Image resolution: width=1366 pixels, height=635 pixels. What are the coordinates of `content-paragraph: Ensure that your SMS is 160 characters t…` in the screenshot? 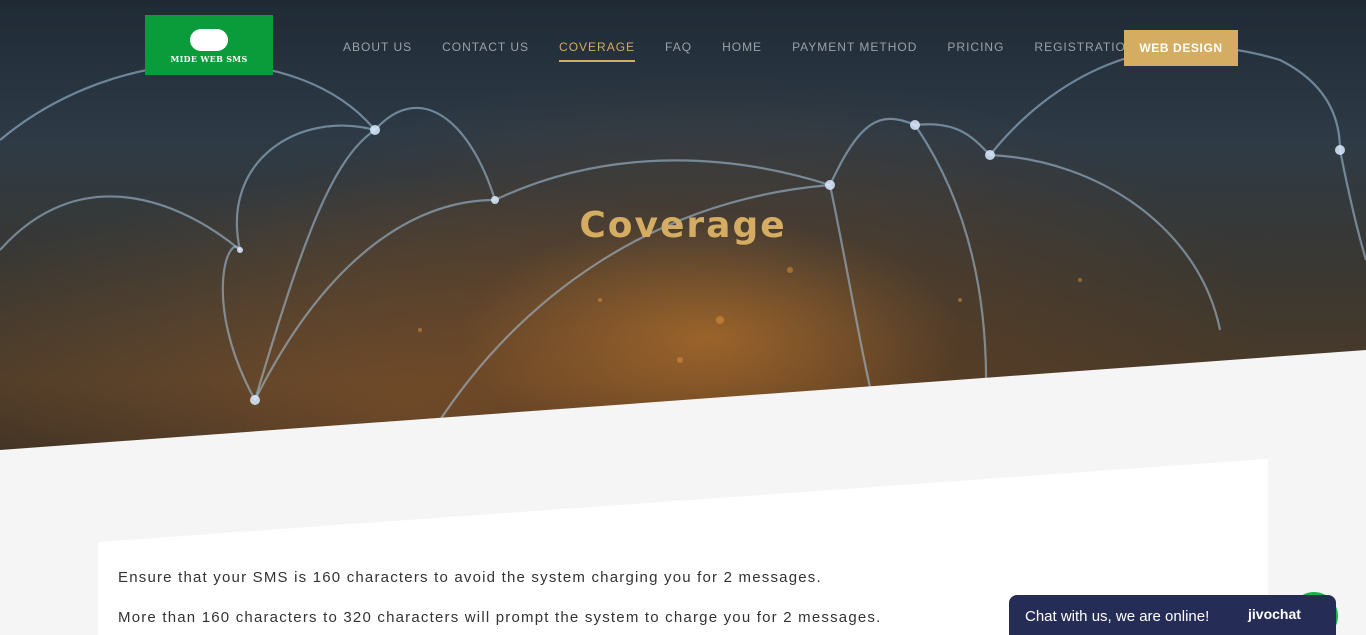 It's located at (470, 577).